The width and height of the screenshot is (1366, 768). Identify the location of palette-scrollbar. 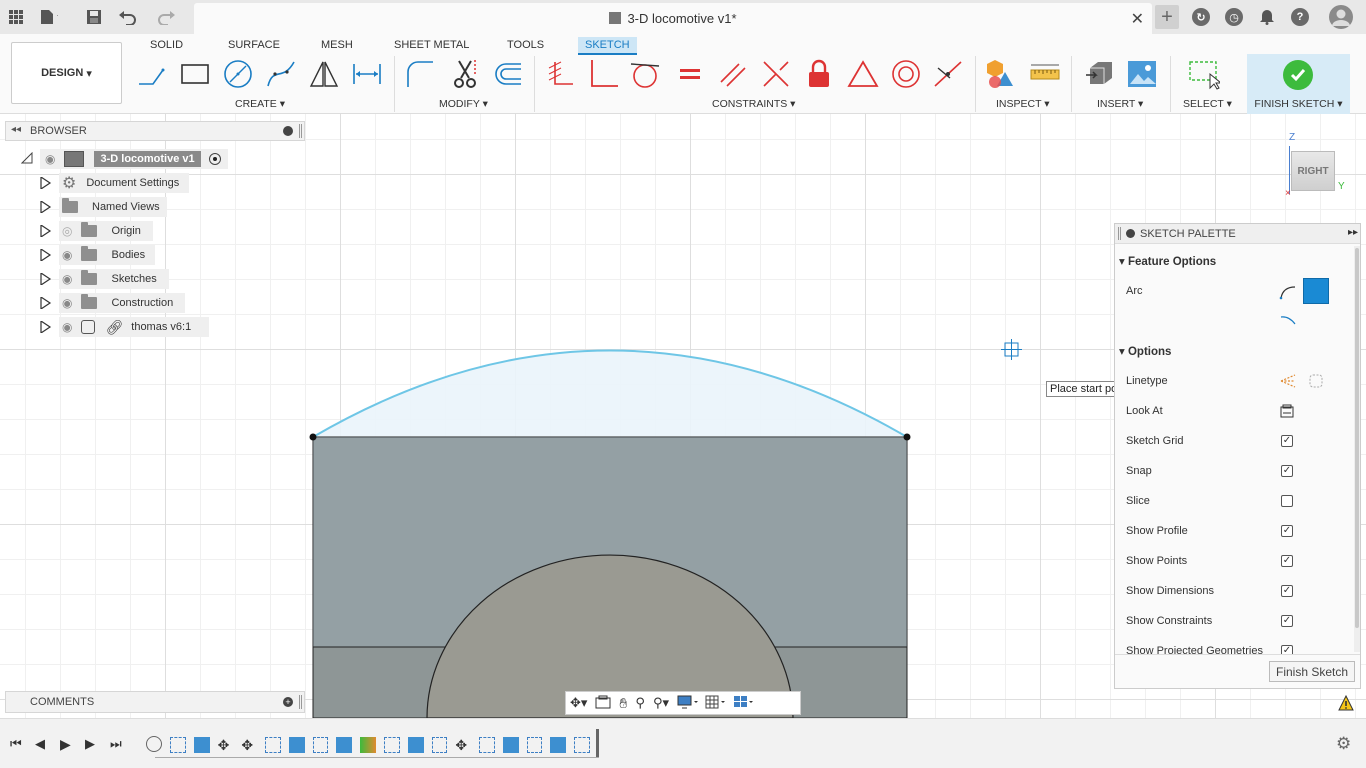
(1357, 449).